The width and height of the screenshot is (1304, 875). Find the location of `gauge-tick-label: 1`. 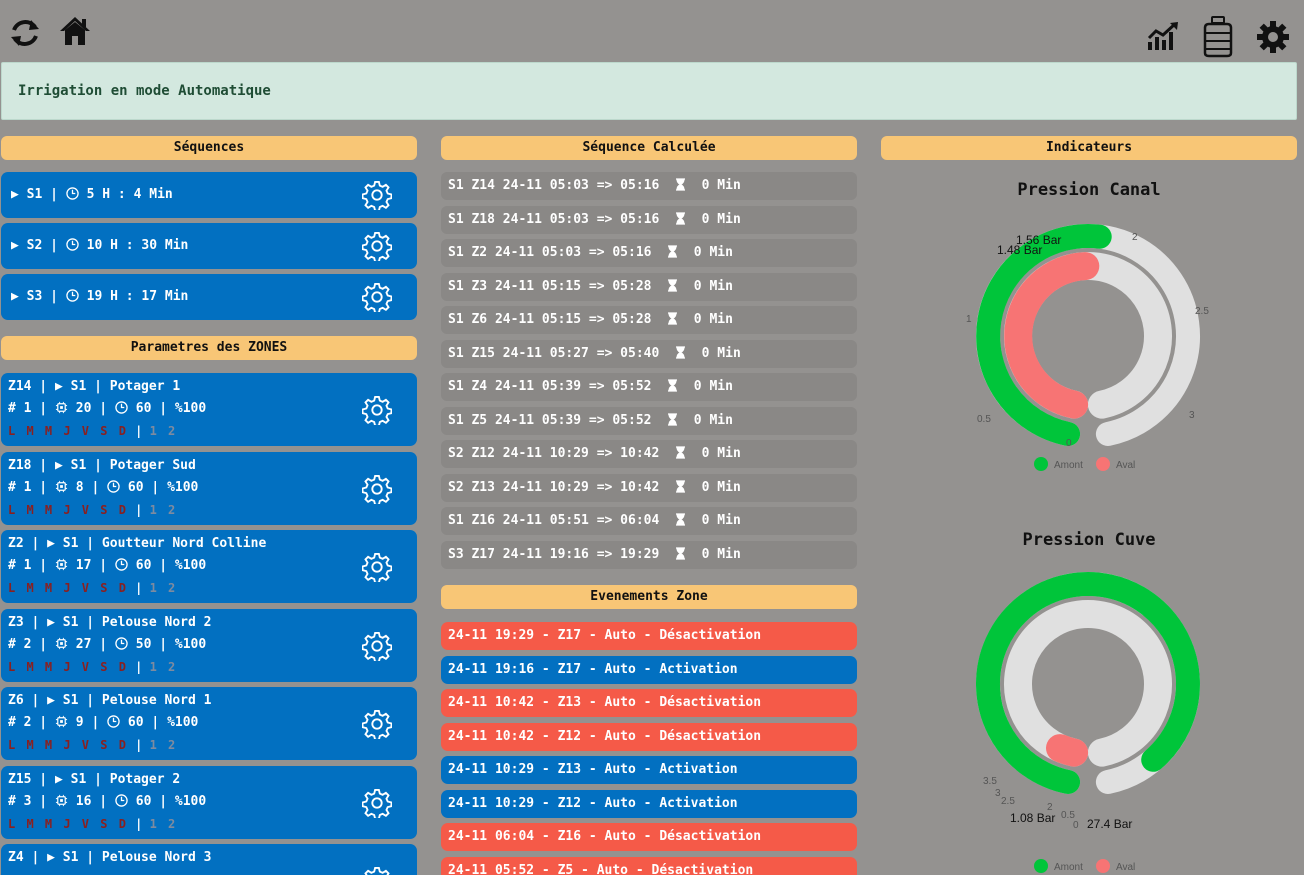

gauge-tick-label: 1 is located at coordinates (969, 319).